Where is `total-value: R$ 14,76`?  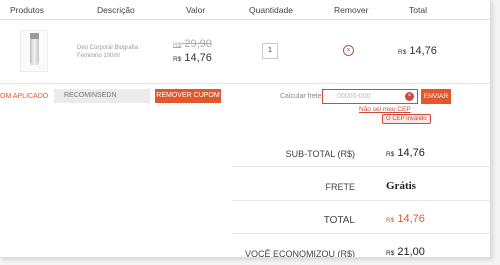 total-value: R$ 14,76 is located at coordinates (405, 219).